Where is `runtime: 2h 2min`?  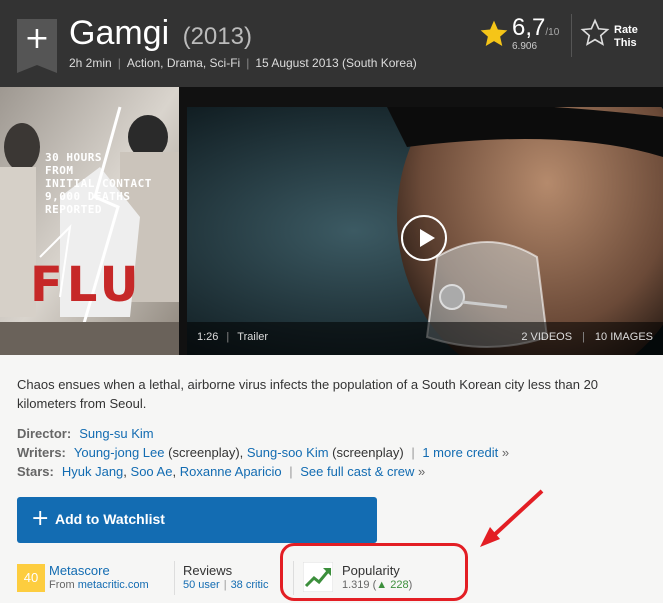 runtime: 2h 2min is located at coordinates (90, 63).